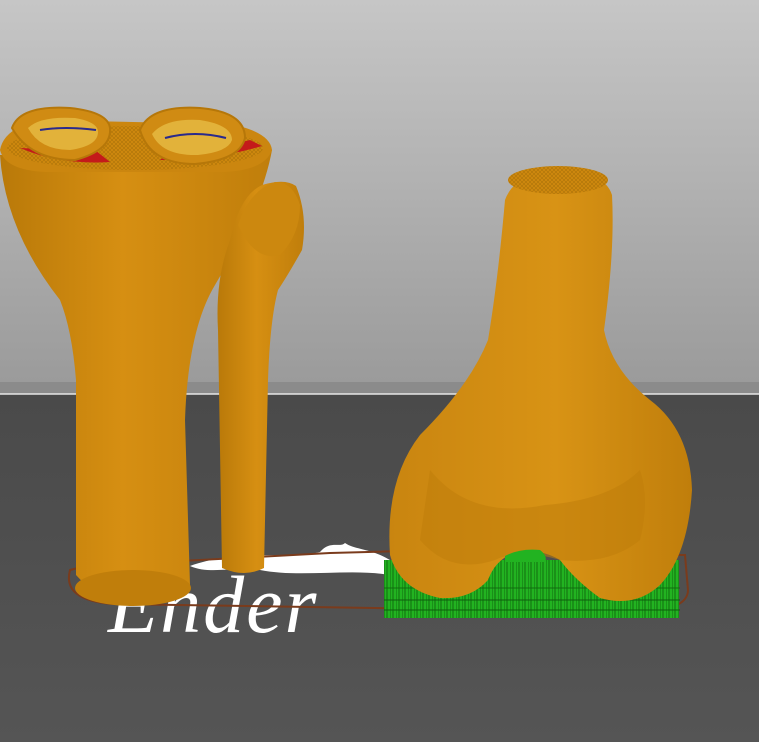 The image size is (759, 742). Describe the element at coordinates (133, 588) in the screenshot. I see `tibia-base` at that location.